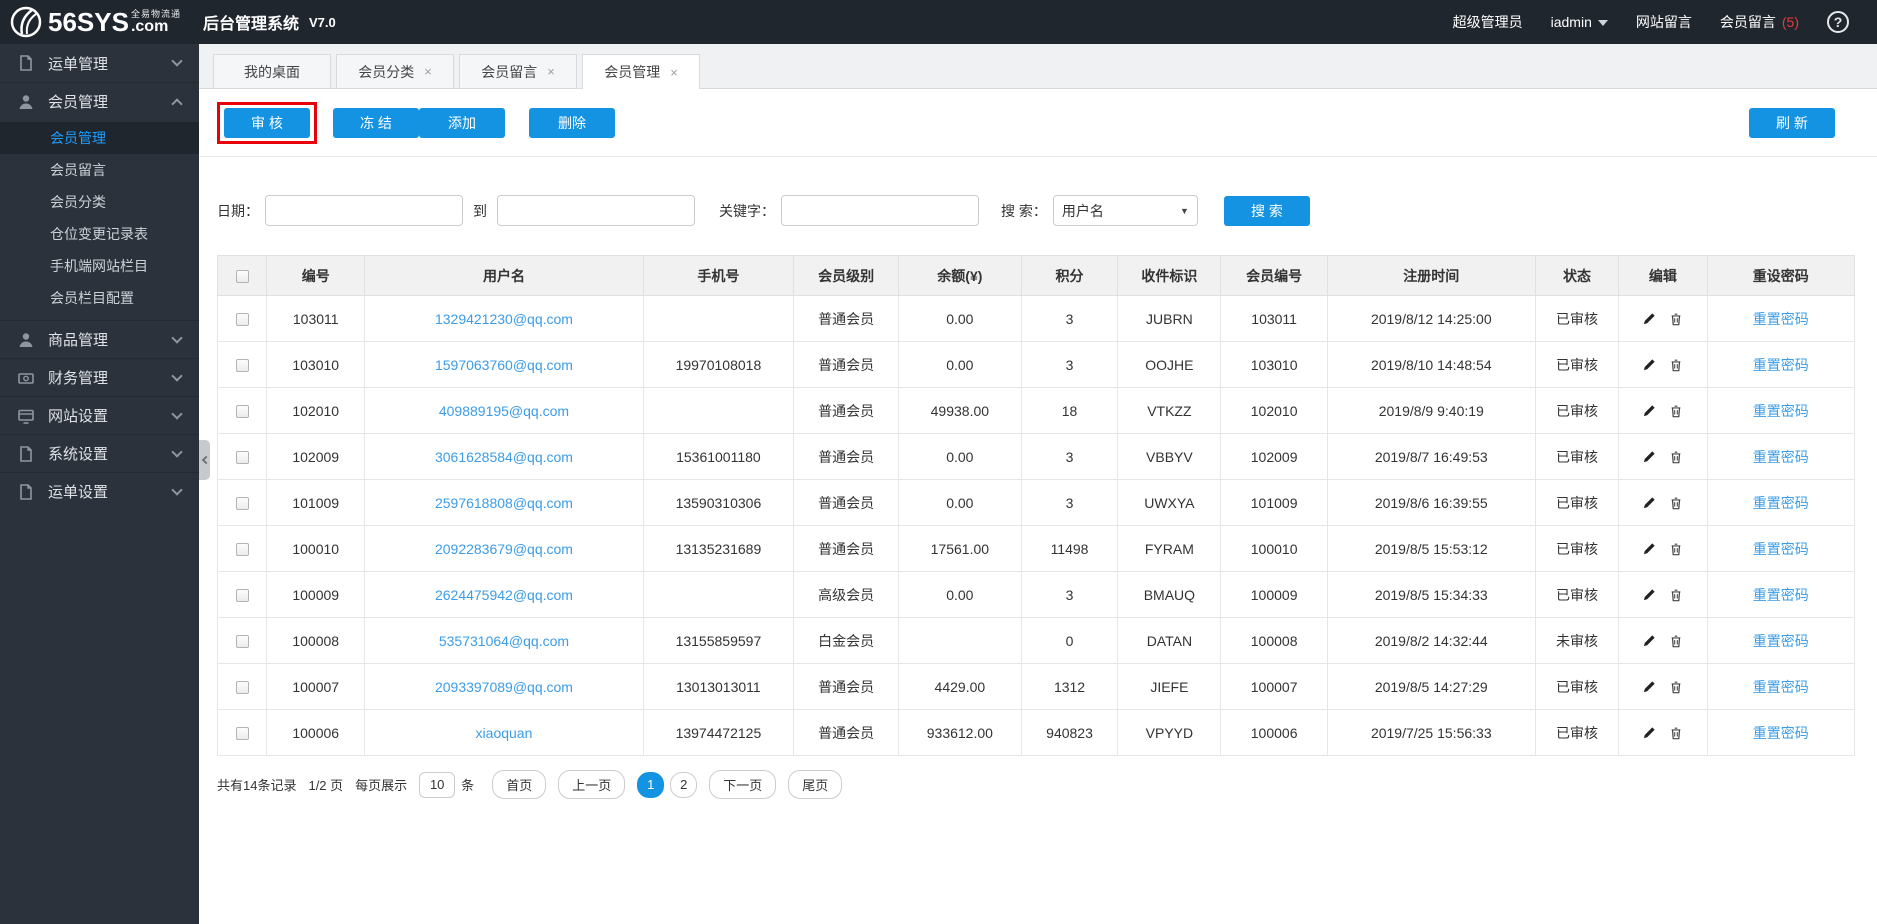  What do you see at coordinates (1576, 640) in the screenshot?
I see `status-badge: 未审核` at bounding box center [1576, 640].